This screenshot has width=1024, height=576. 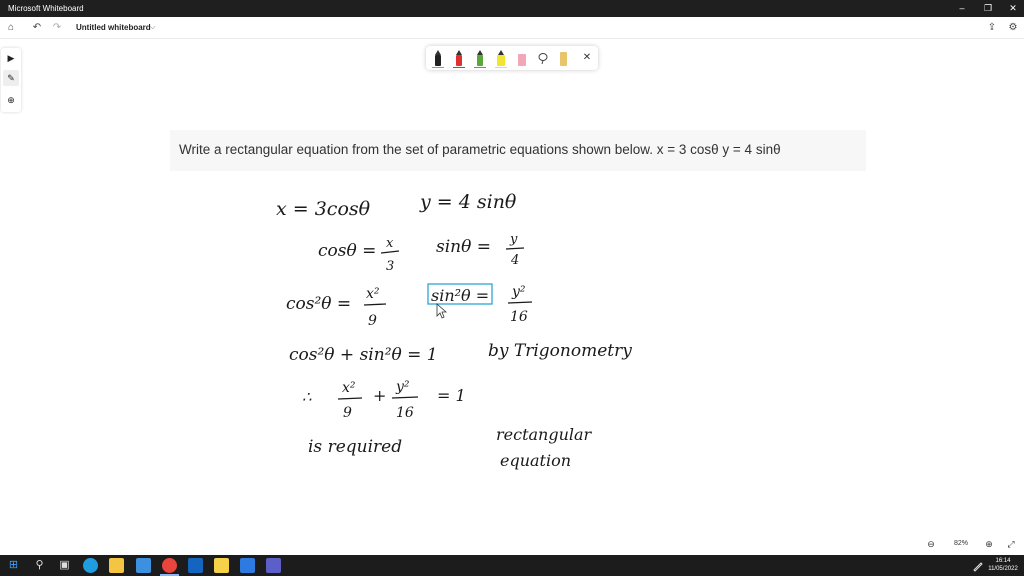 What do you see at coordinates (1013, 28) in the screenshot?
I see `settings-icon: ⚙` at bounding box center [1013, 28].